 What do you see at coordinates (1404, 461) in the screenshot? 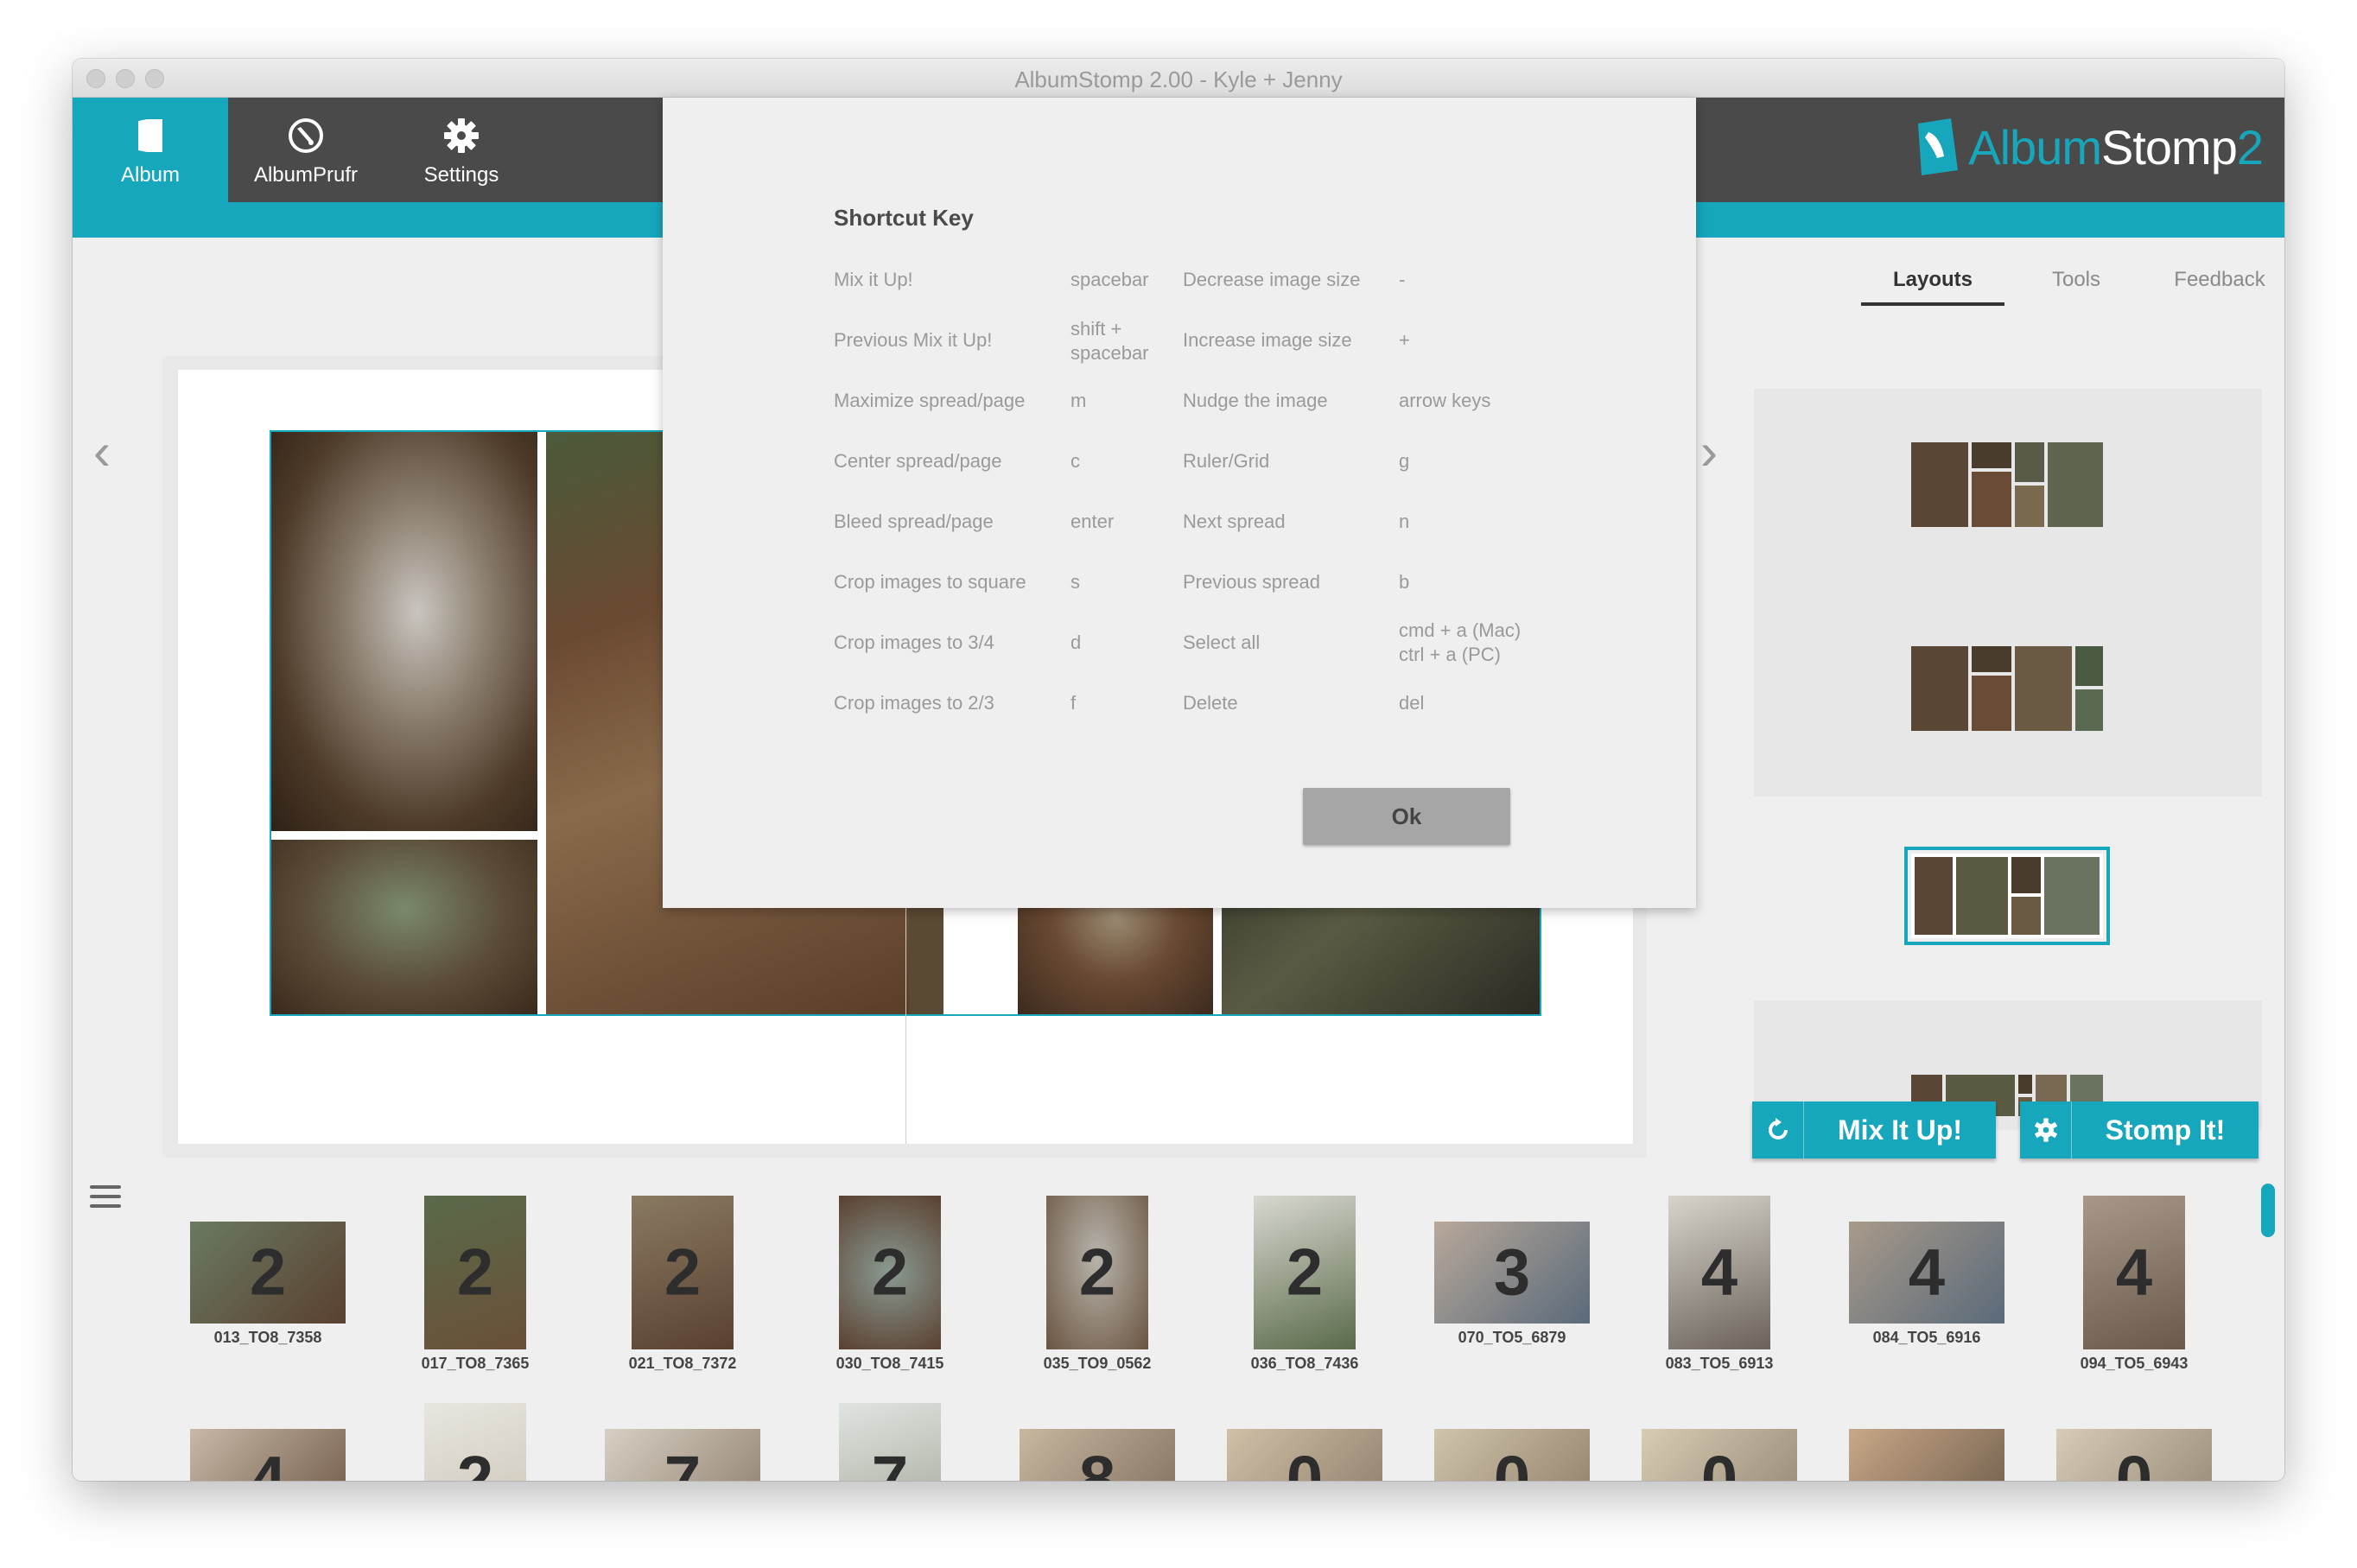
I see `shortcut-key: g` at bounding box center [1404, 461].